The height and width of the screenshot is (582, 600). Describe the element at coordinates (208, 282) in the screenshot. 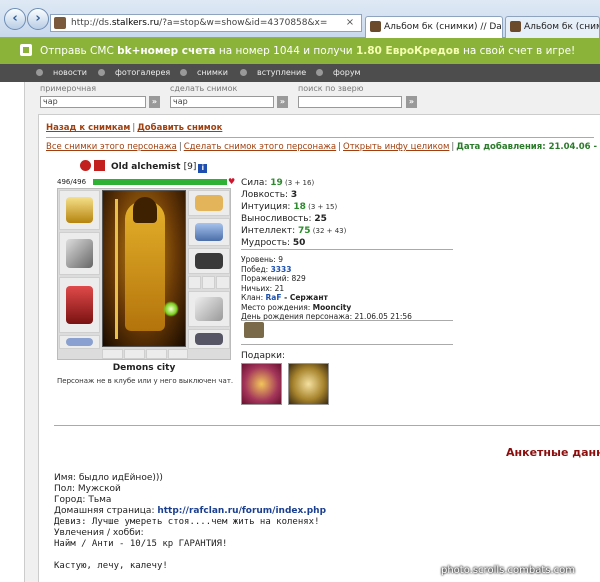

I see `ring2-slot` at that location.